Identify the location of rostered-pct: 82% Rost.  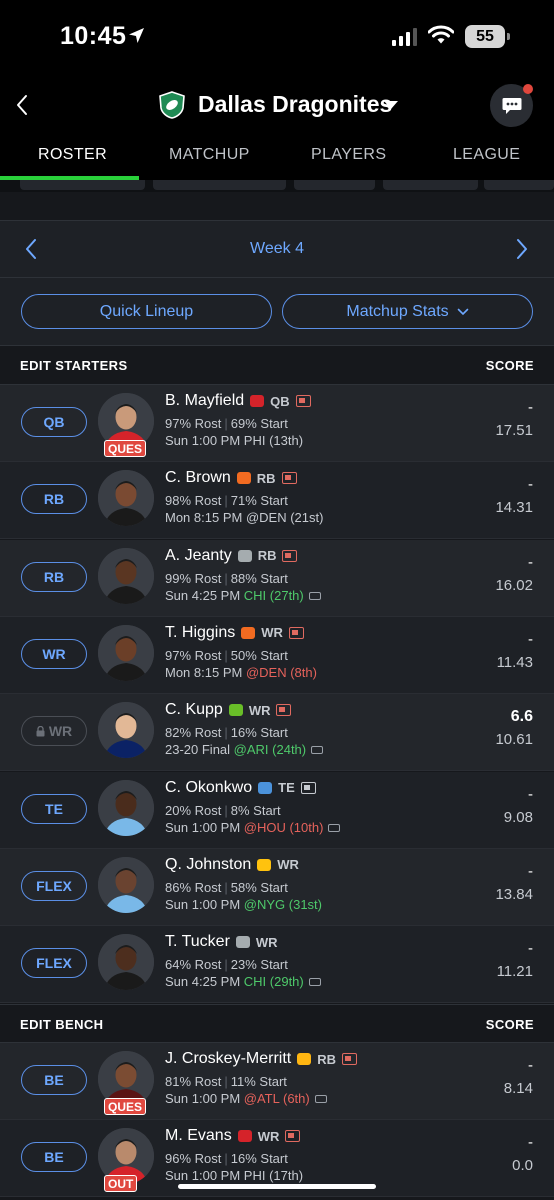
(193, 733).